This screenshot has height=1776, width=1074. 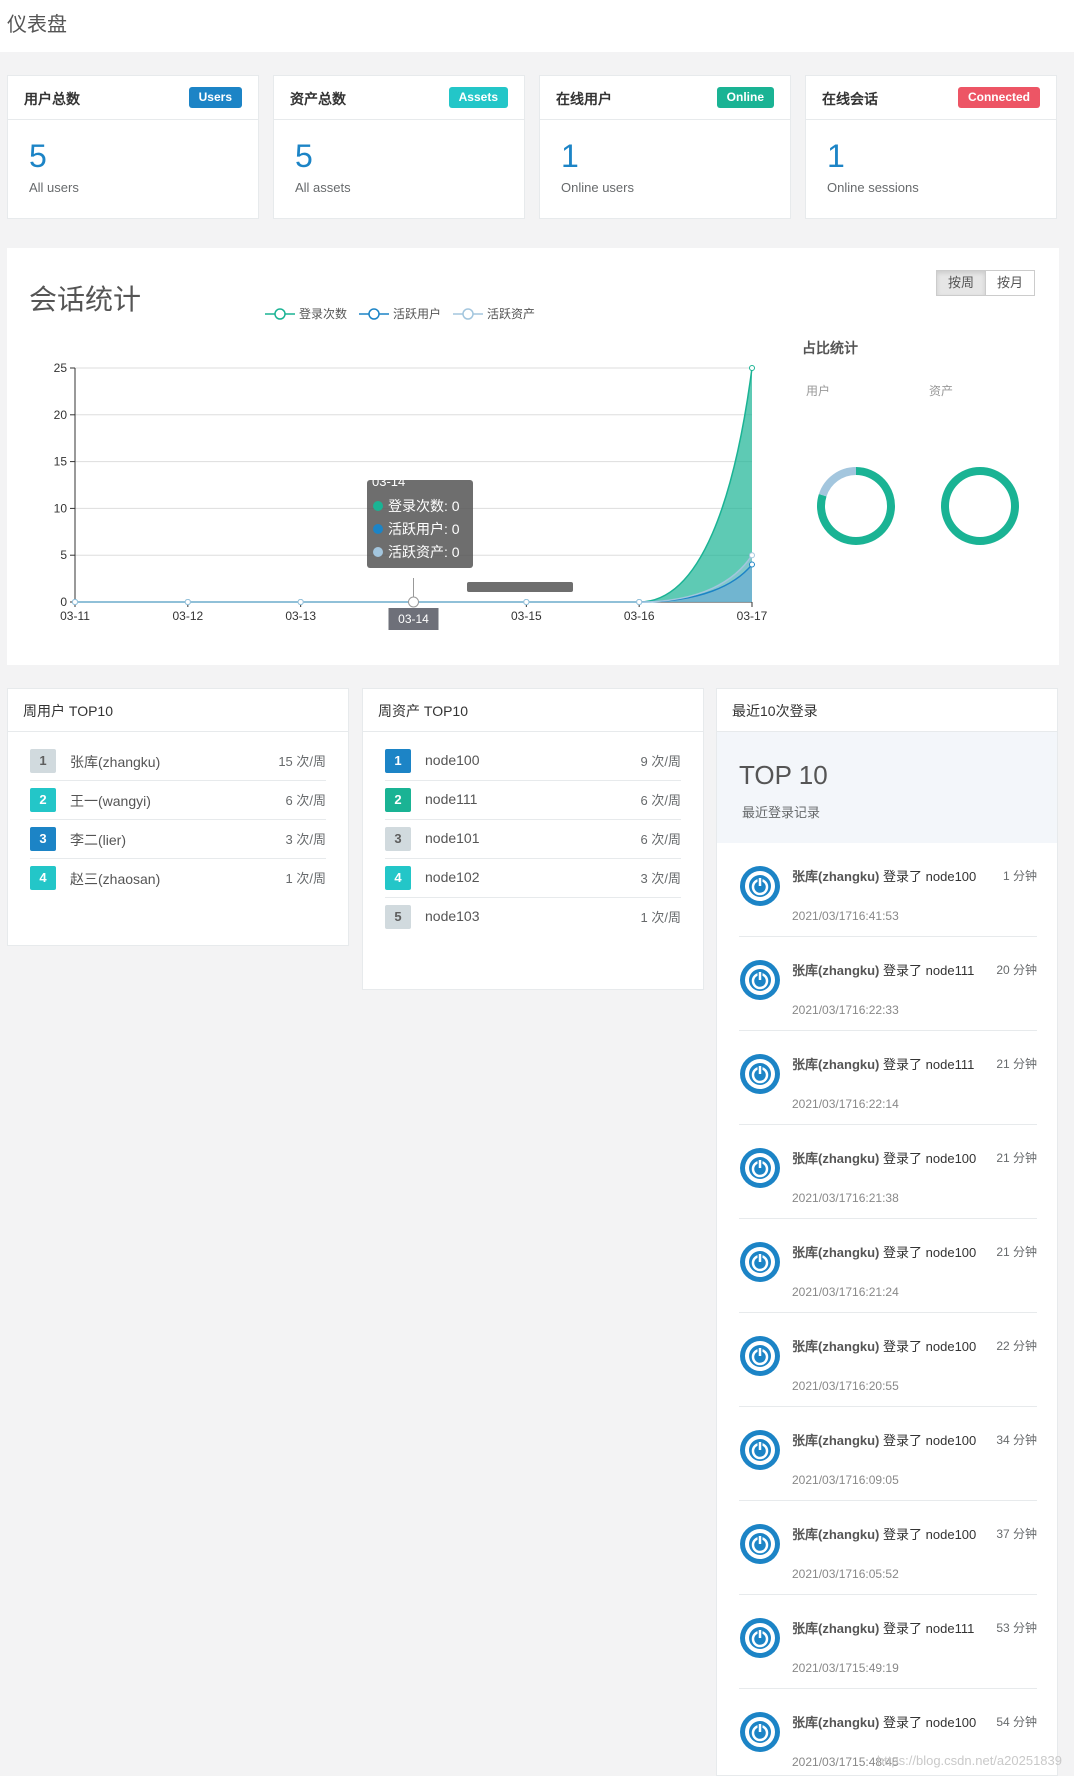 I want to click on pie-slice-users, so click(x=837, y=482).